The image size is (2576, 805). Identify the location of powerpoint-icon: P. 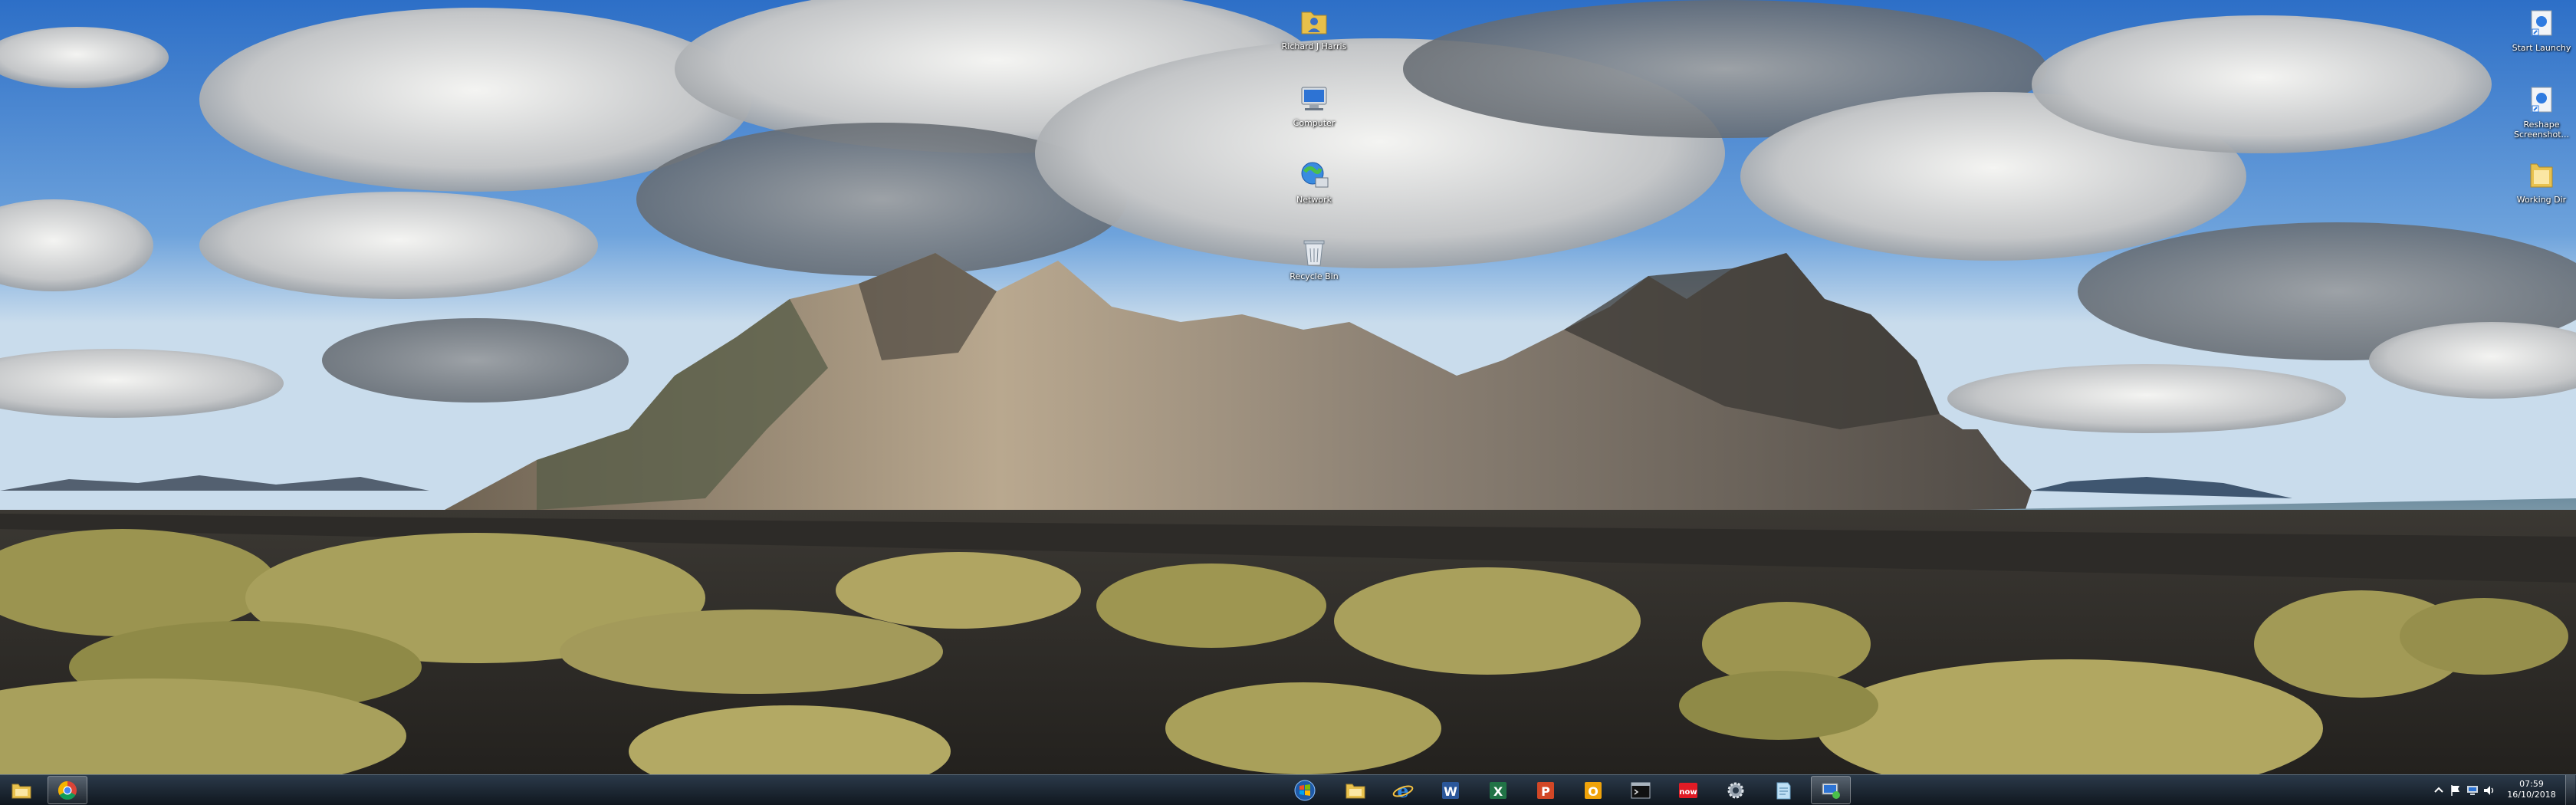
(1545, 790).